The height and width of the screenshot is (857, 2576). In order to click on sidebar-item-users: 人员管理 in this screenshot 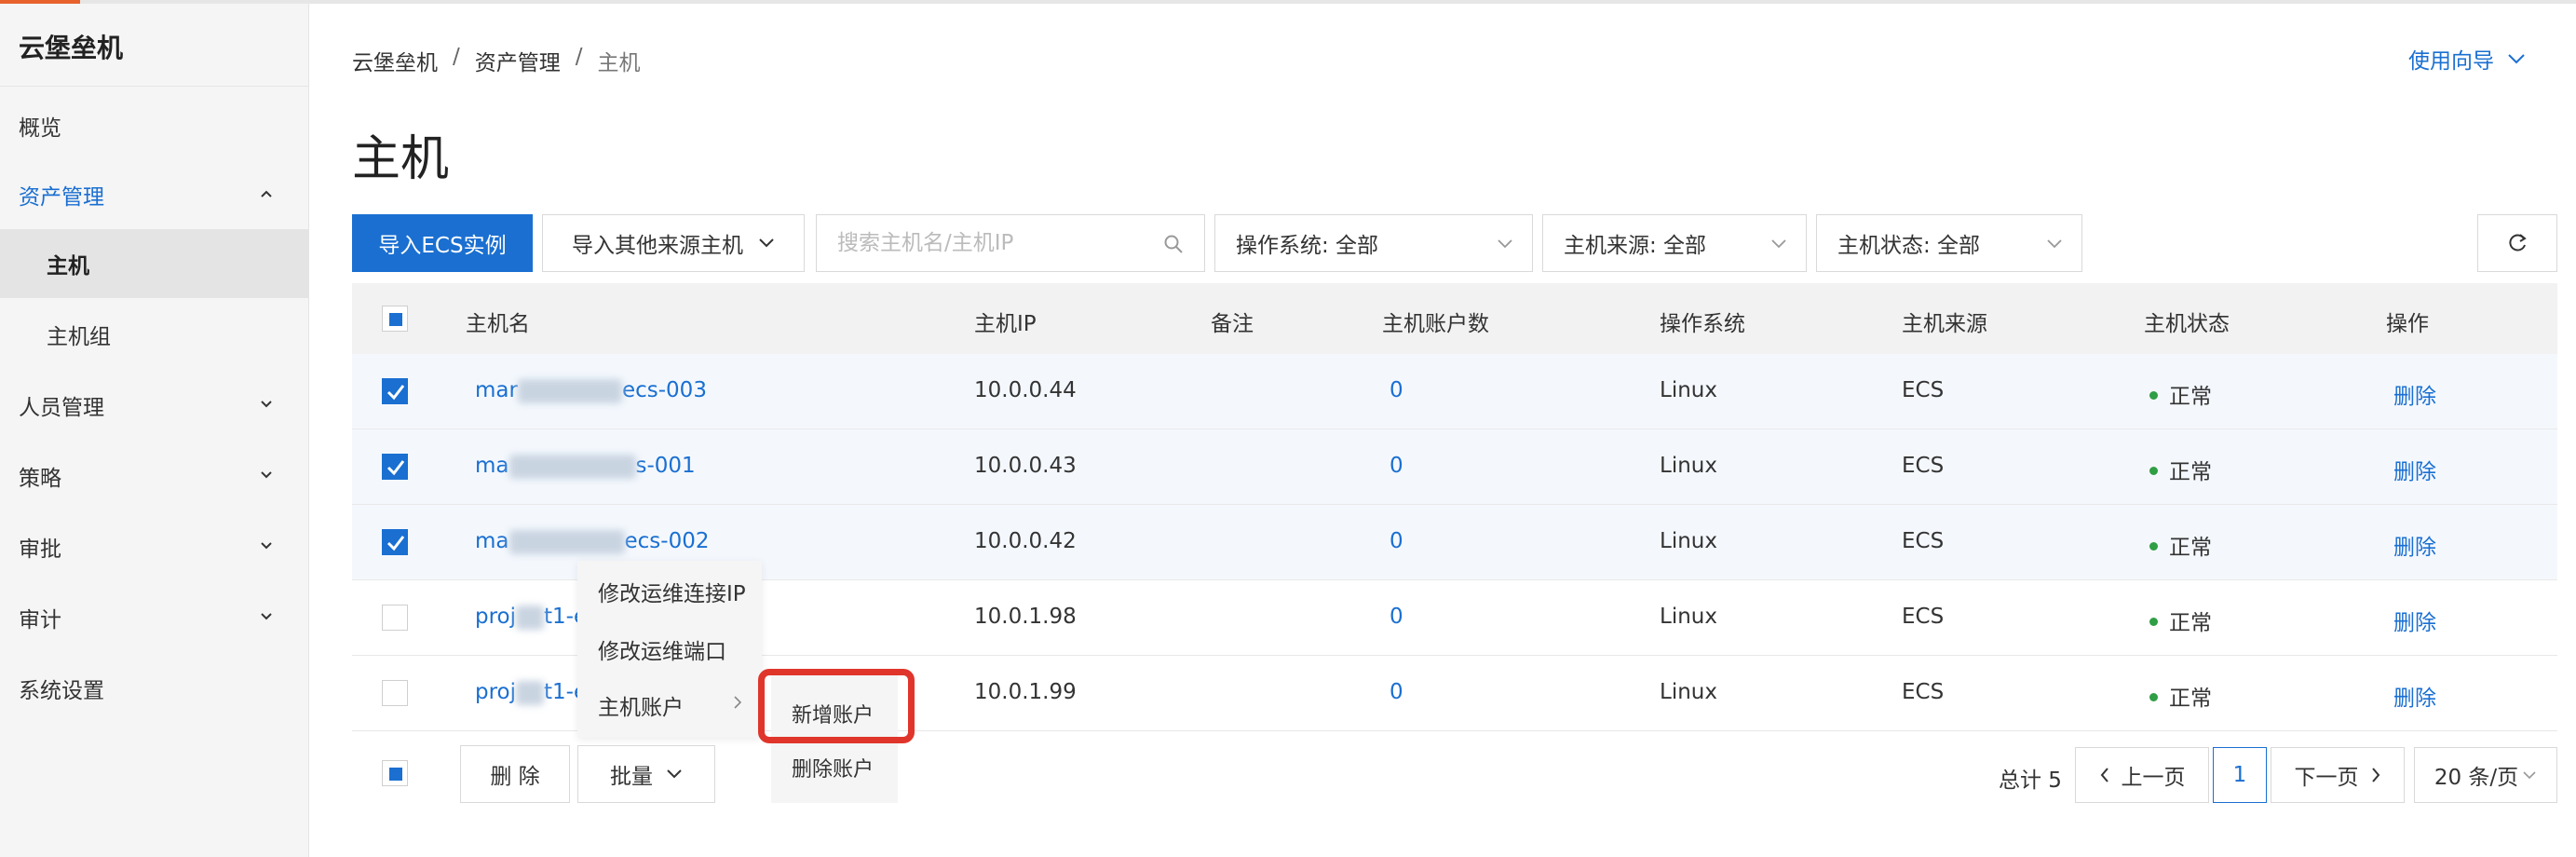, I will do `click(154, 406)`.